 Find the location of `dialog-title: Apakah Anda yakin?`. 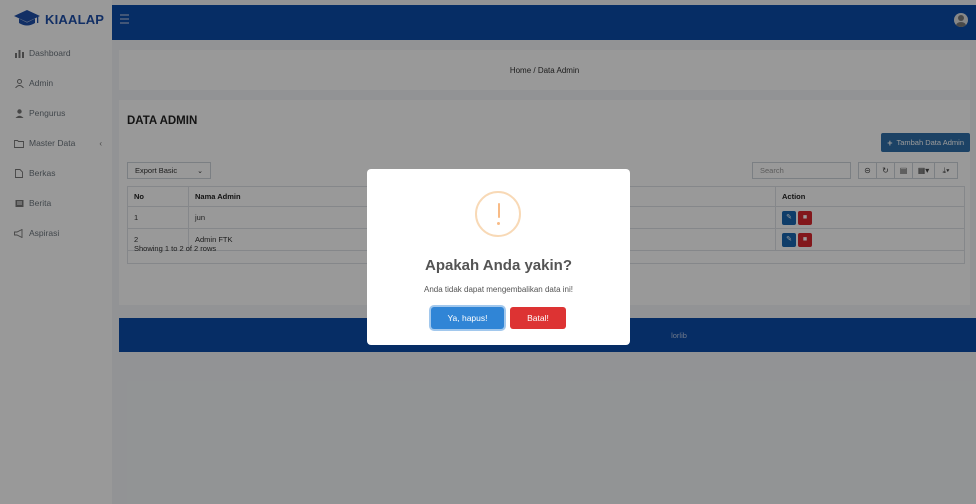

dialog-title: Apakah Anda yakin? is located at coordinates (498, 265).